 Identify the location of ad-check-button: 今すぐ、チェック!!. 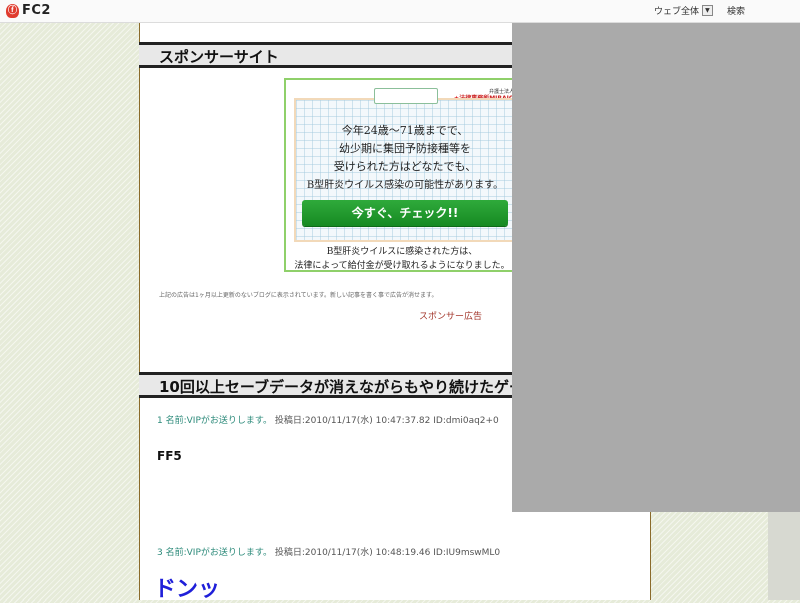
(405, 213).